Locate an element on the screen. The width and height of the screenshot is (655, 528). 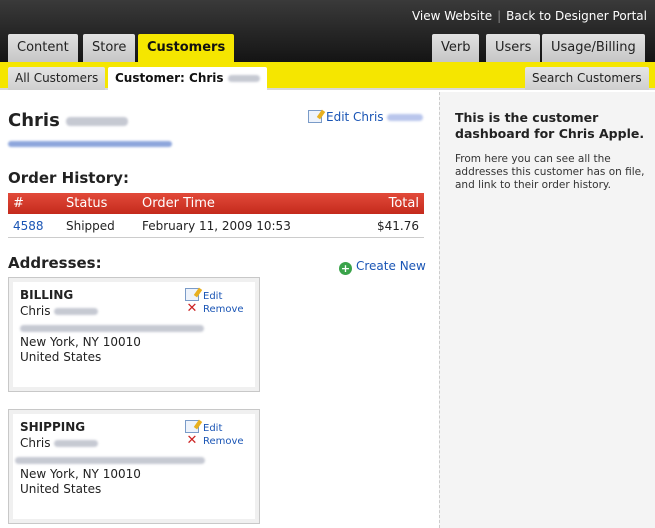
address-label: BILLING is located at coordinates (47, 295).